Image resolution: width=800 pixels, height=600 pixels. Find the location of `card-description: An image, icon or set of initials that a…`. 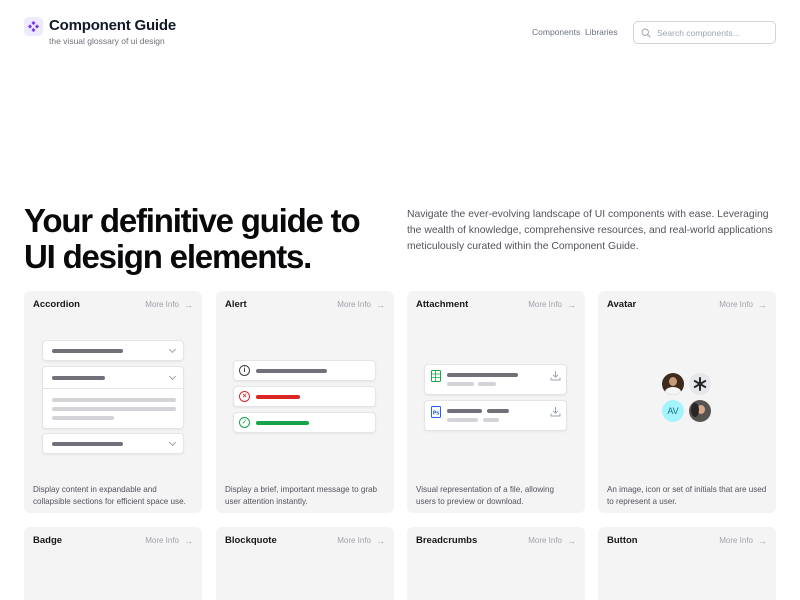

card-description: An image, icon or set of initials that a… is located at coordinates (687, 495).